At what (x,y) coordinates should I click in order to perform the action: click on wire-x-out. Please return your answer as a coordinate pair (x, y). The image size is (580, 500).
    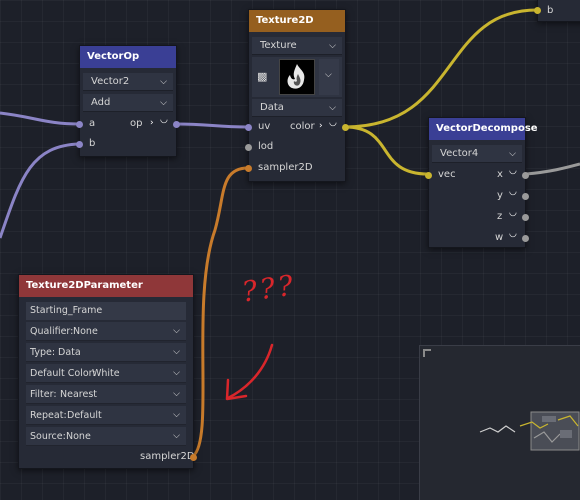
    Looking at the image, I should click on (552, 169).